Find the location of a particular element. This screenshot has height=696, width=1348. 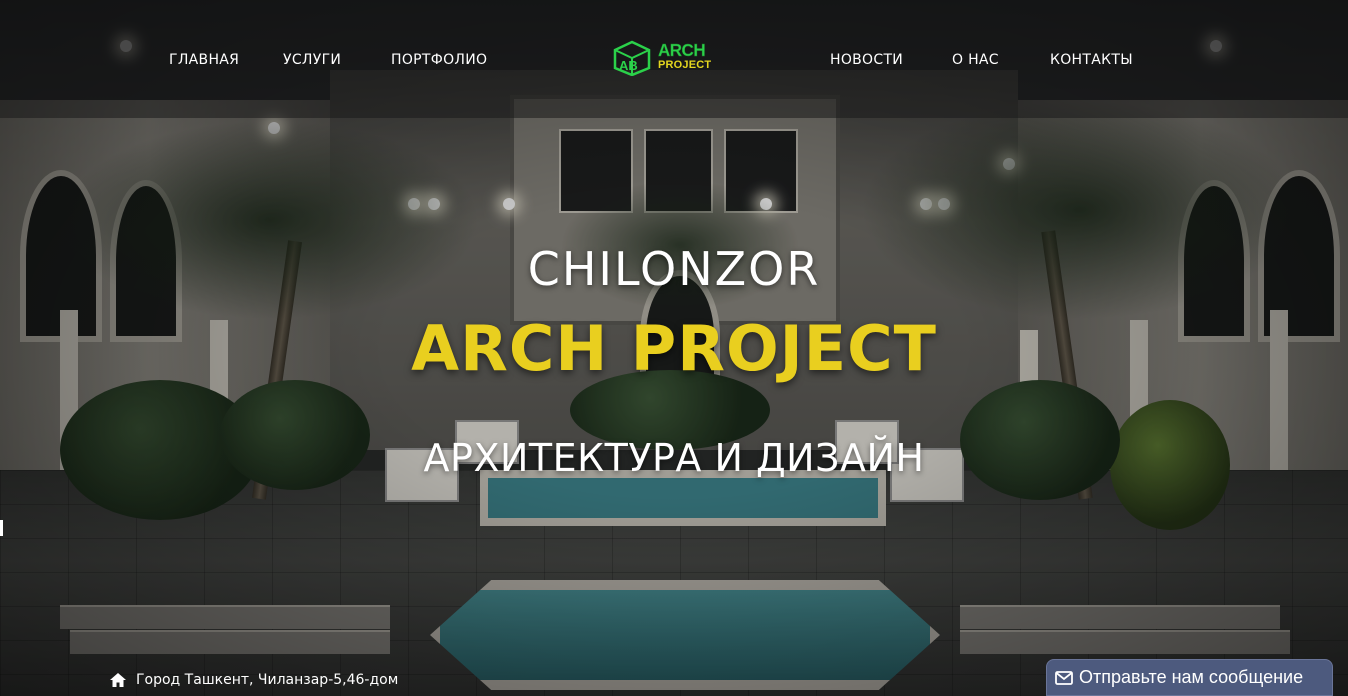

nav-link-contacts: КОНТАКТЫ is located at coordinates (1091, 60).